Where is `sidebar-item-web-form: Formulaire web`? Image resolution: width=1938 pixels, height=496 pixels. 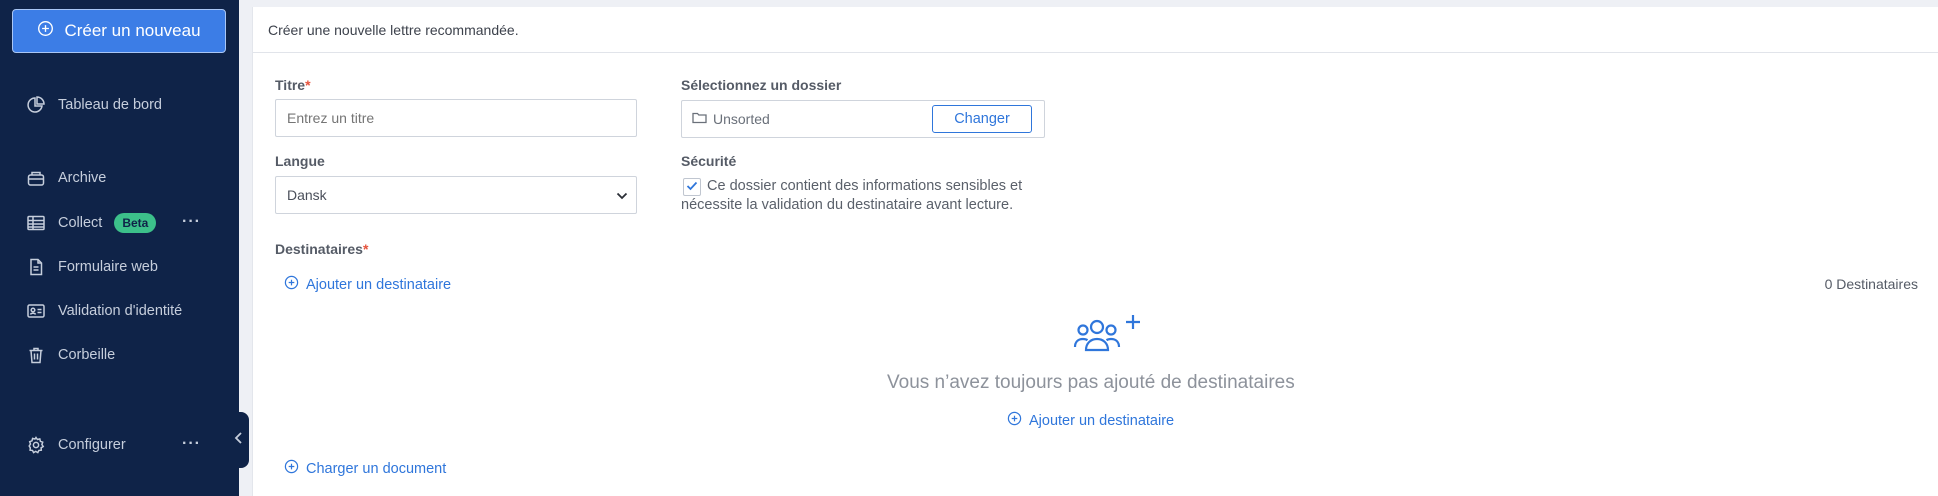 sidebar-item-web-form: Formulaire web is located at coordinates (91, 267).